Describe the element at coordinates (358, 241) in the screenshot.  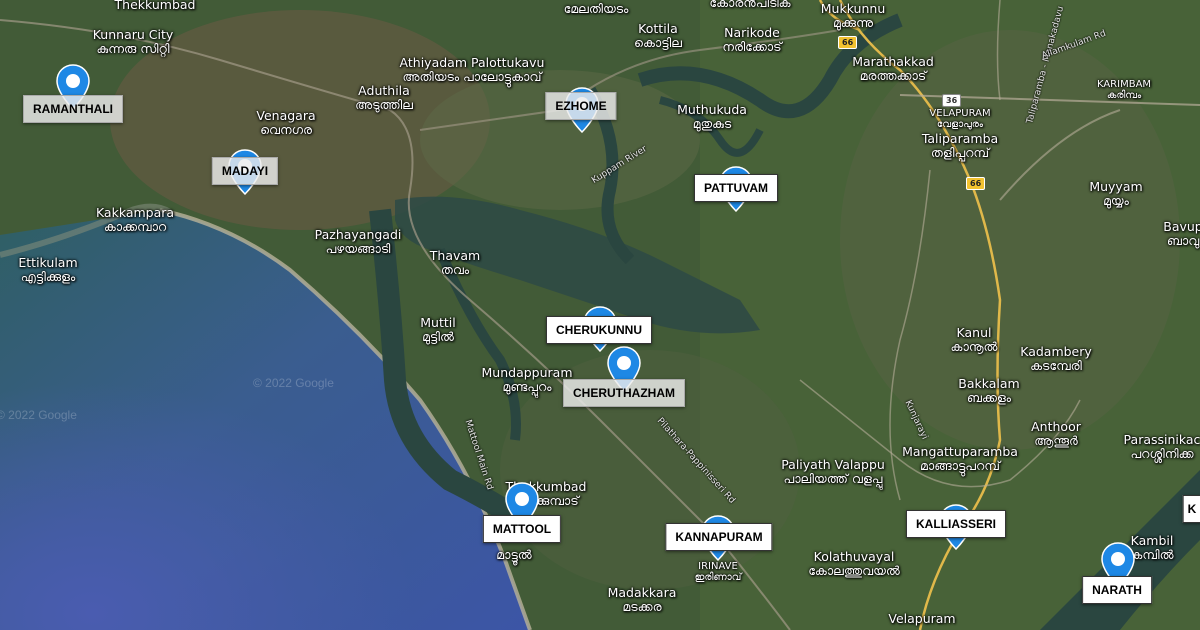
I see `place-pazhayangadi: Pazhayangadi പഴയങ്ങാടി` at that location.